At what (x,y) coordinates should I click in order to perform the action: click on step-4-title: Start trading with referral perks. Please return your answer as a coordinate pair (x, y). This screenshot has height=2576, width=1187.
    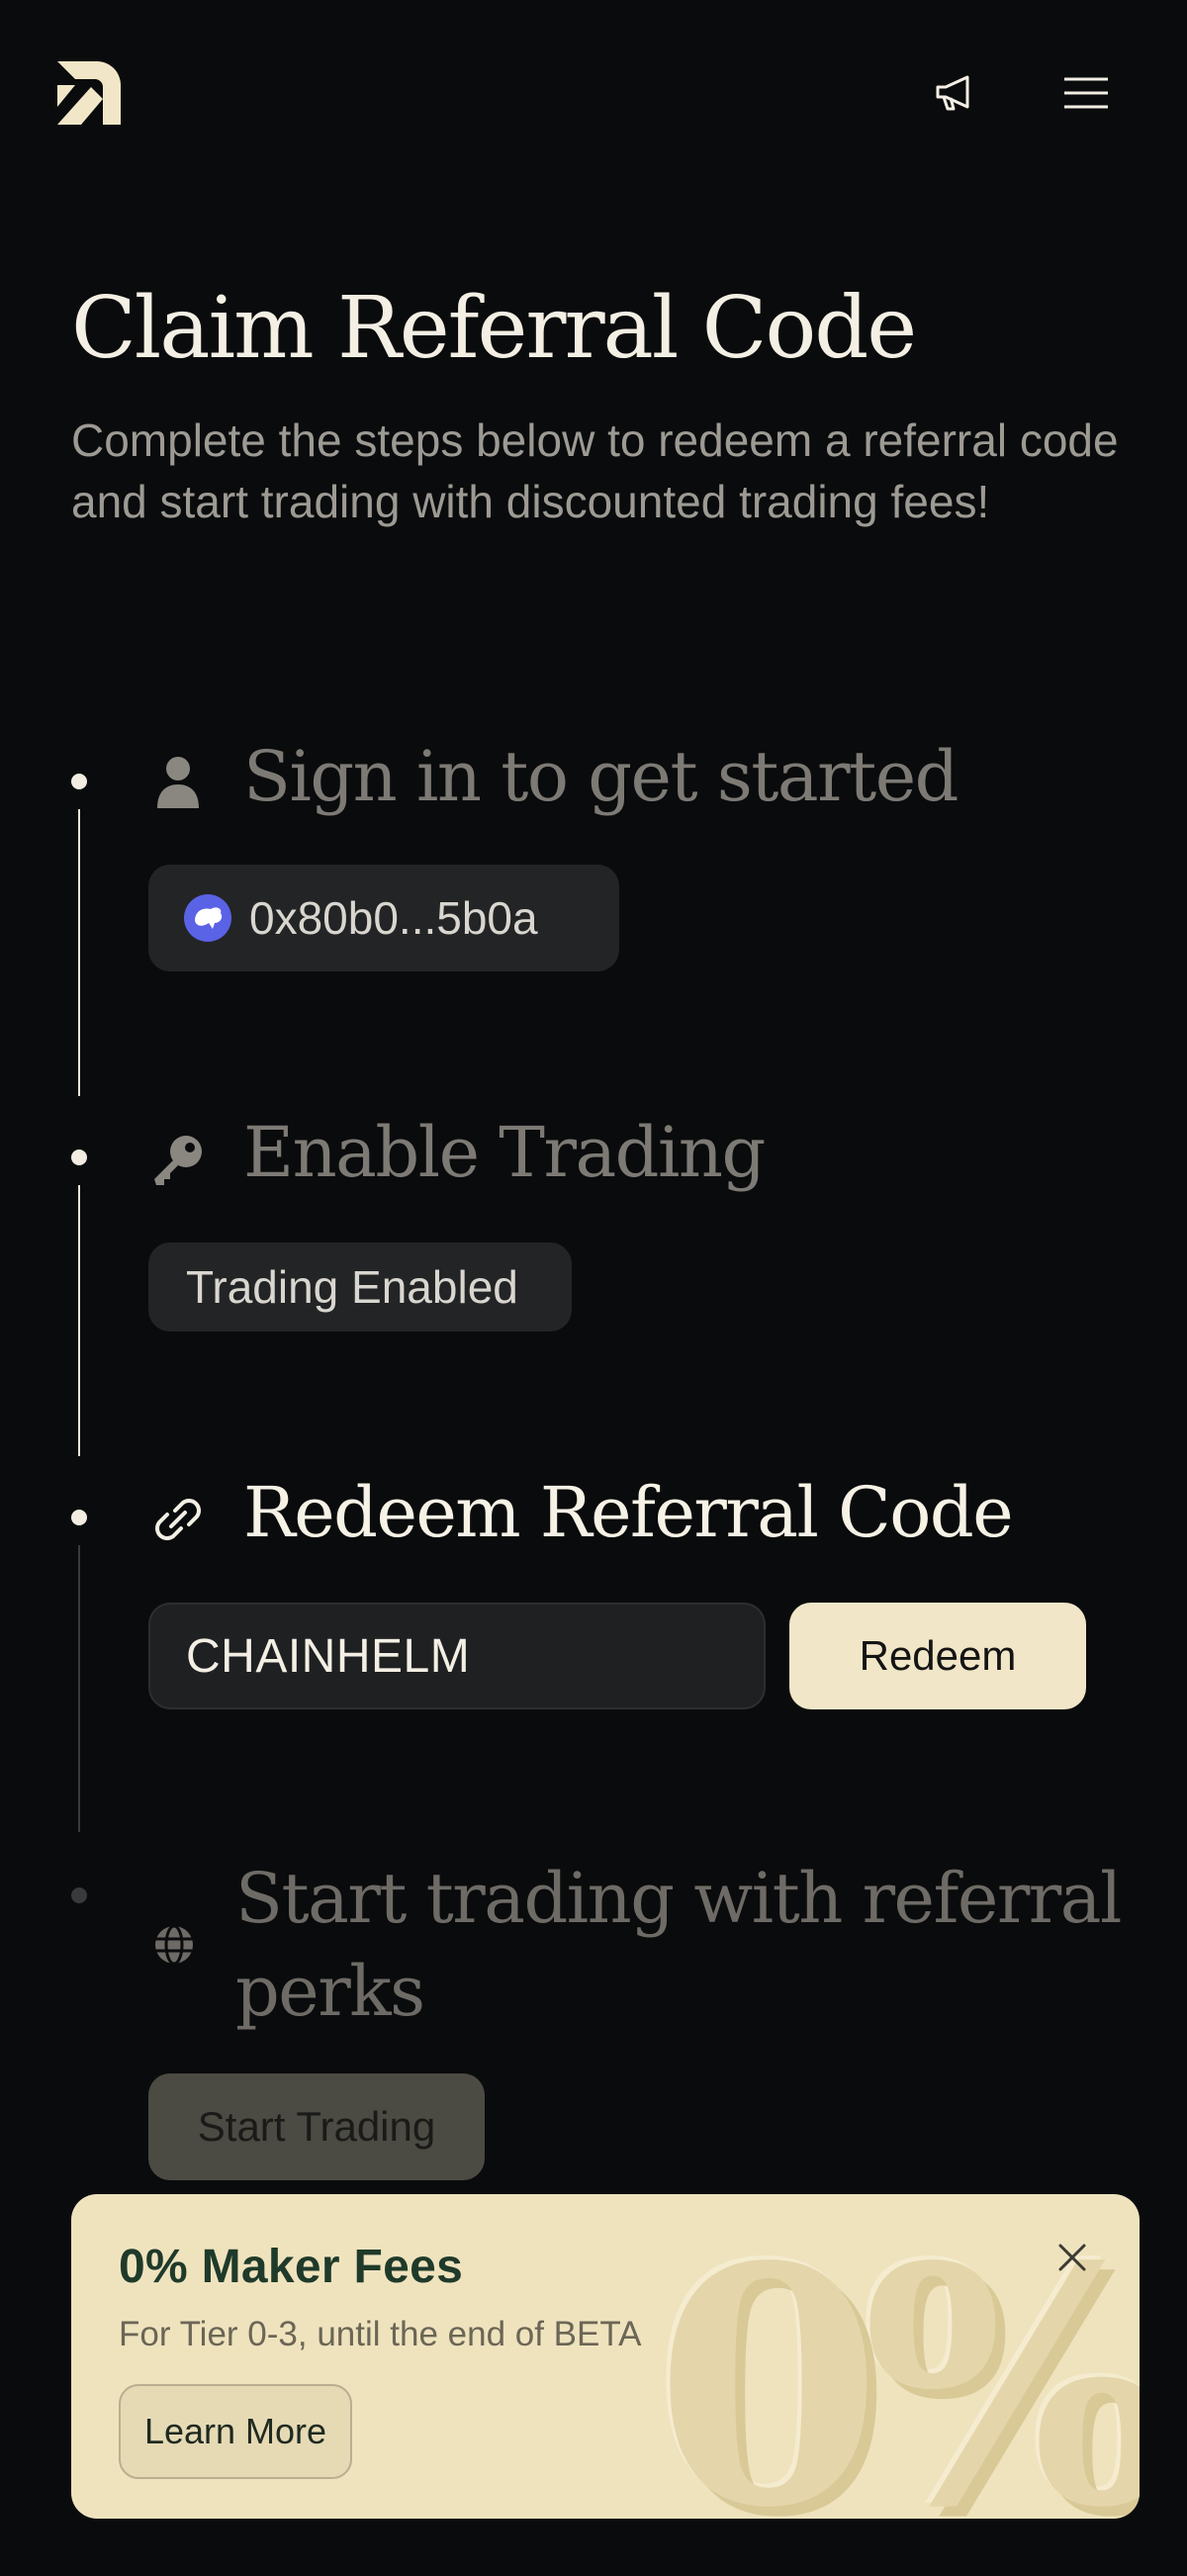
    Looking at the image, I should click on (678, 1945).